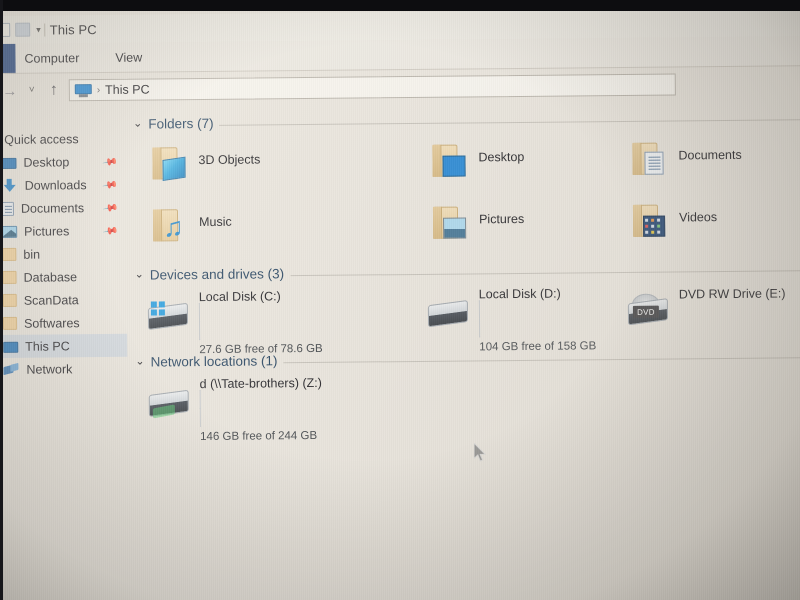  What do you see at coordinates (732, 294) in the screenshot?
I see `drive-name: DVD RW Drive (E:)` at bounding box center [732, 294].